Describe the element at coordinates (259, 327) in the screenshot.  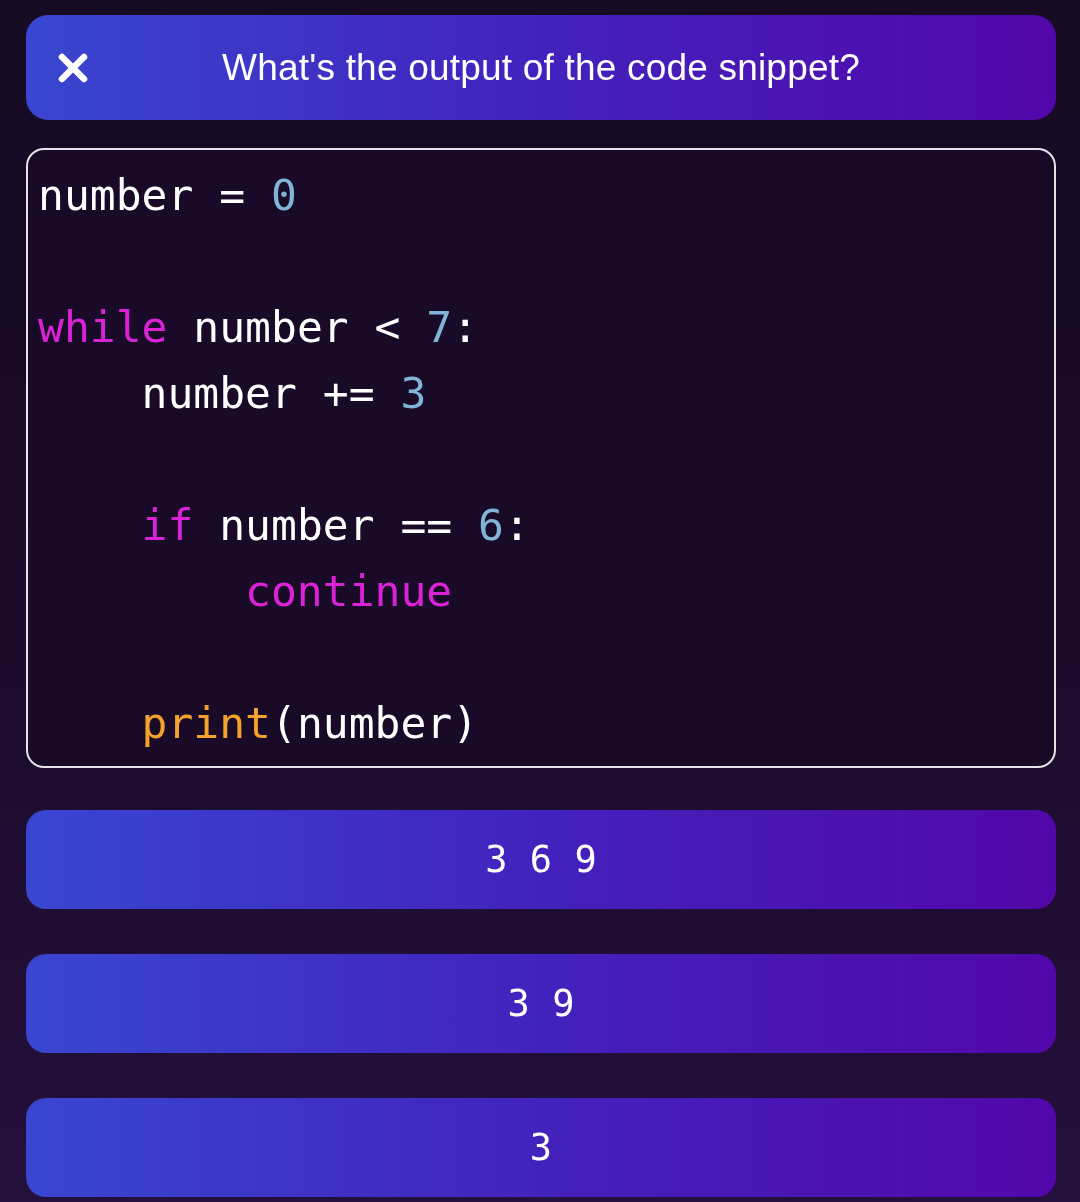
I see `code-line: while number < 7:` at that location.